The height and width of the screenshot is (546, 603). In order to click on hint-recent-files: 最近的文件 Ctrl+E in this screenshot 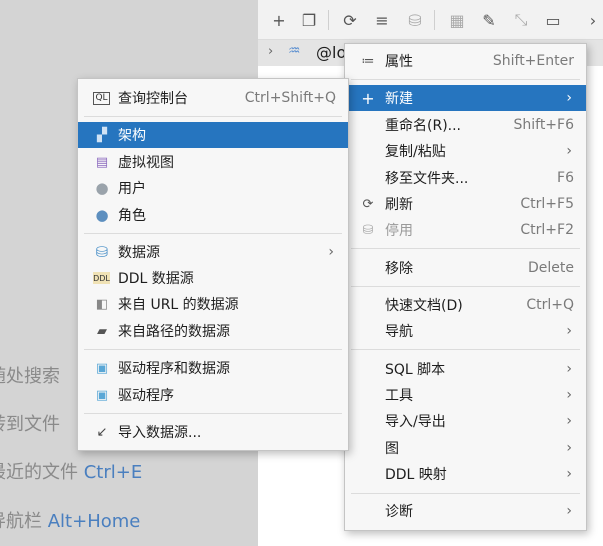, I will do `click(71, 472)`.